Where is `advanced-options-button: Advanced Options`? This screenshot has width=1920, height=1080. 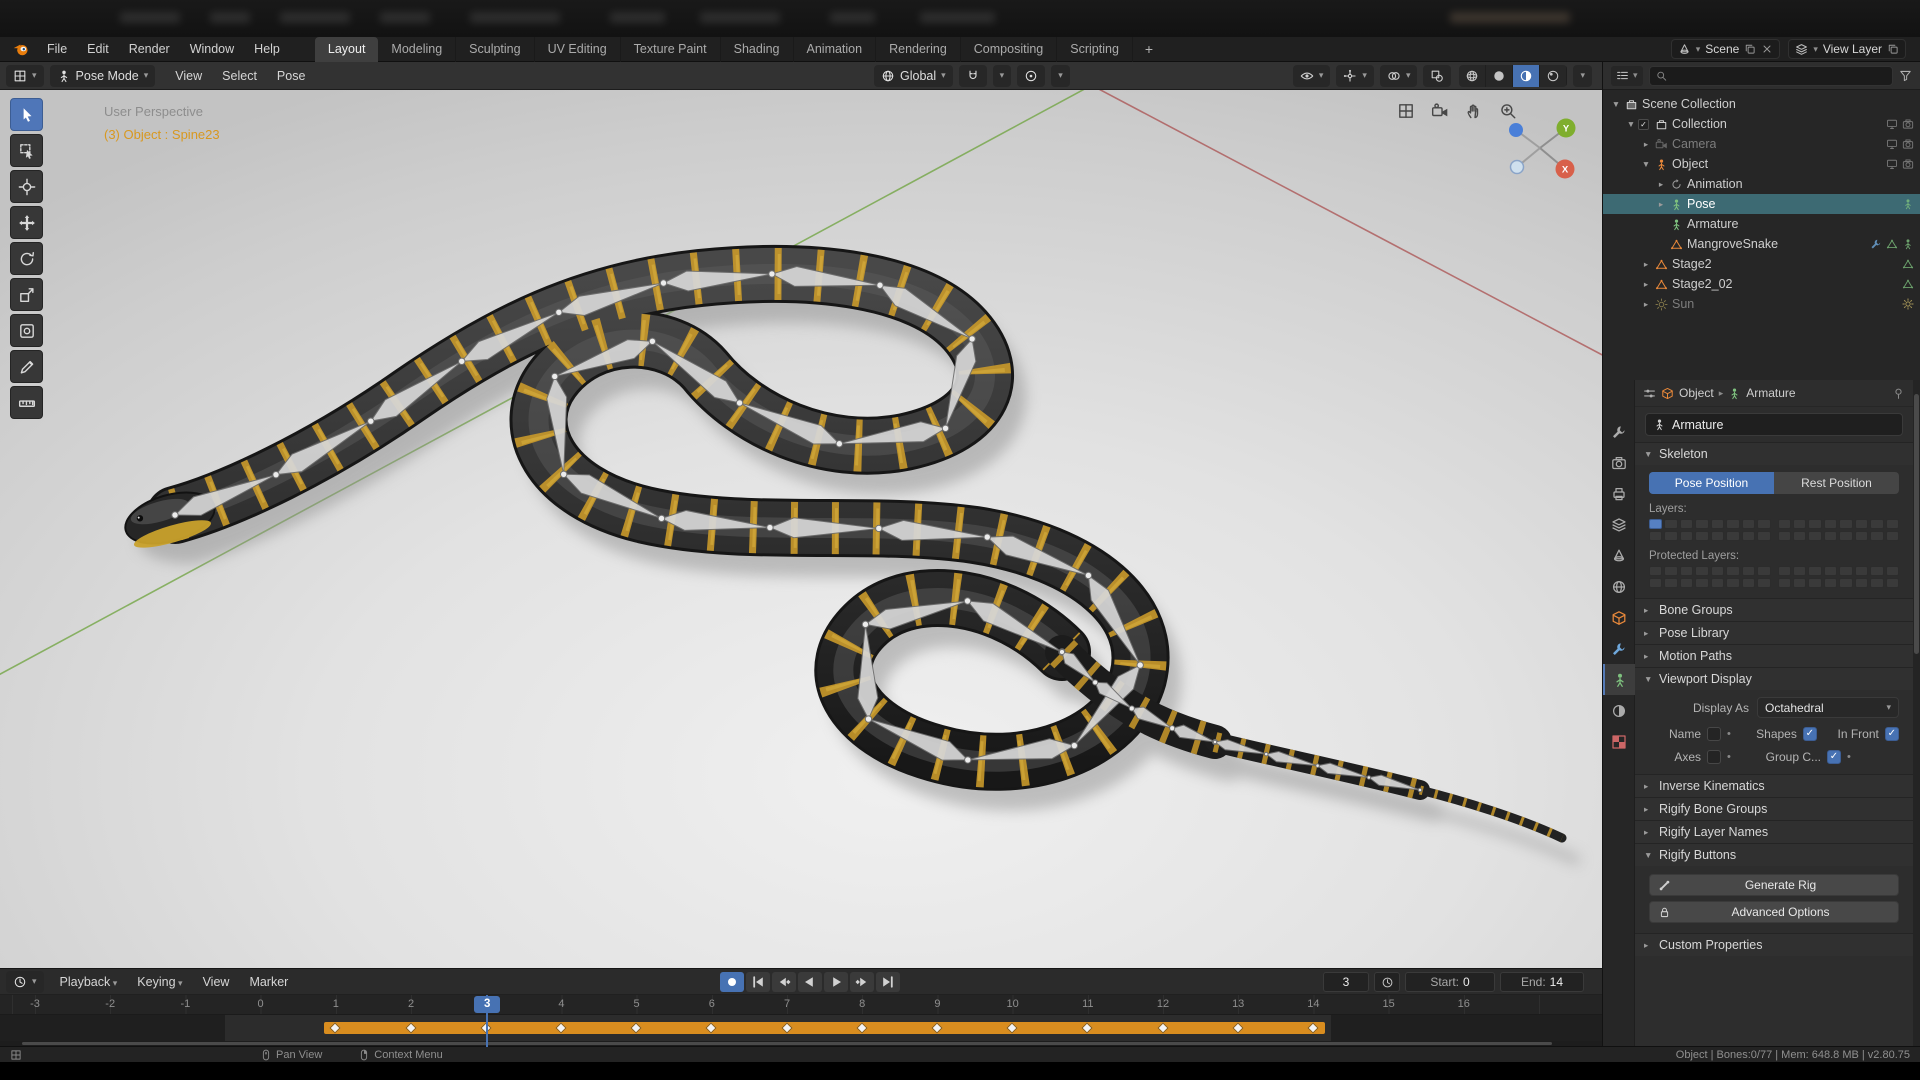 advanced-options-button: Advanced Options is located at coordinates (1774, 912).